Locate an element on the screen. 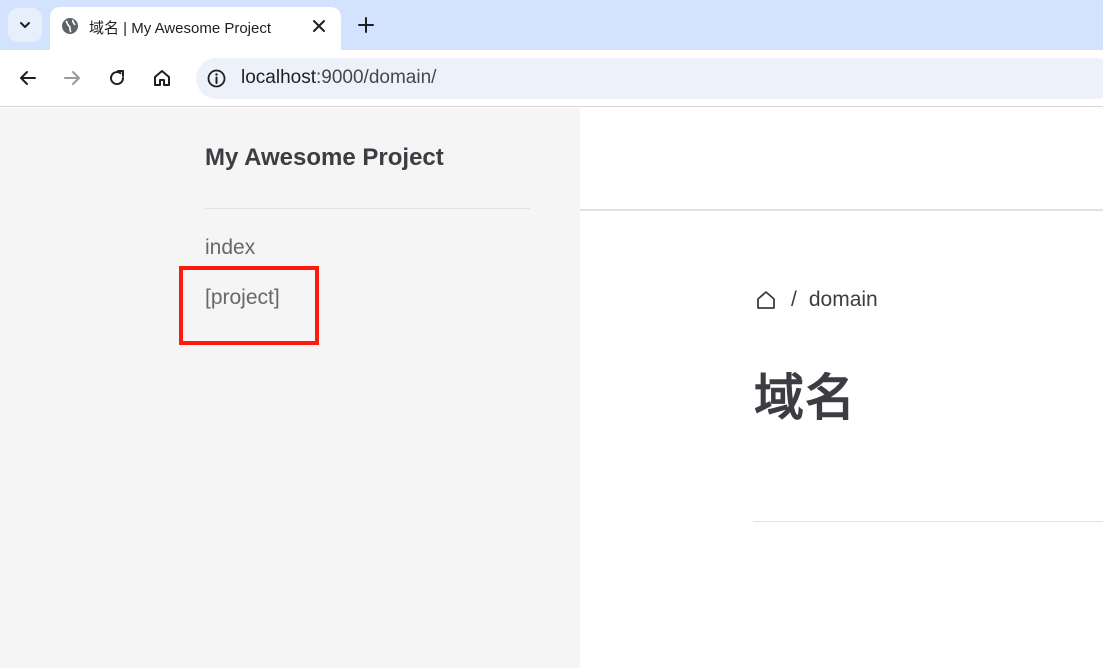 The height and width of the screenshot is (668, 1103). site-title: My Awesome Project is located at coordinates (324, 158).